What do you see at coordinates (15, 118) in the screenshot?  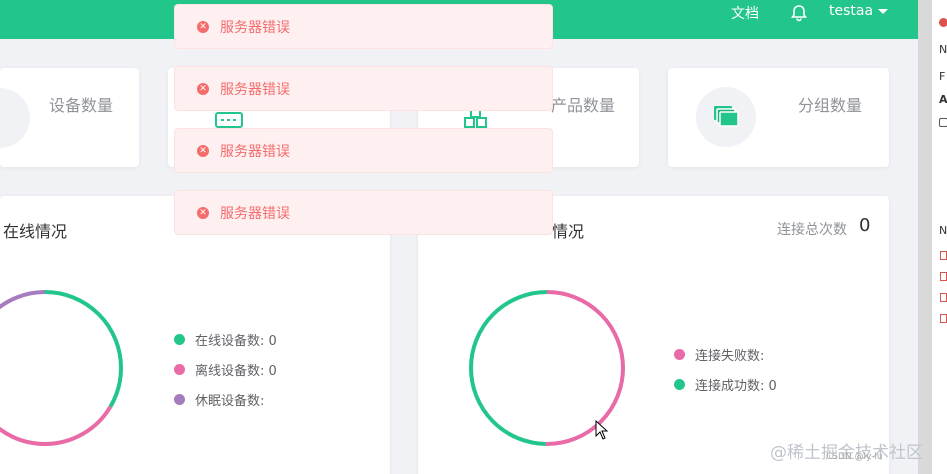 I see `device-icon` at bounding box center [15, 118].